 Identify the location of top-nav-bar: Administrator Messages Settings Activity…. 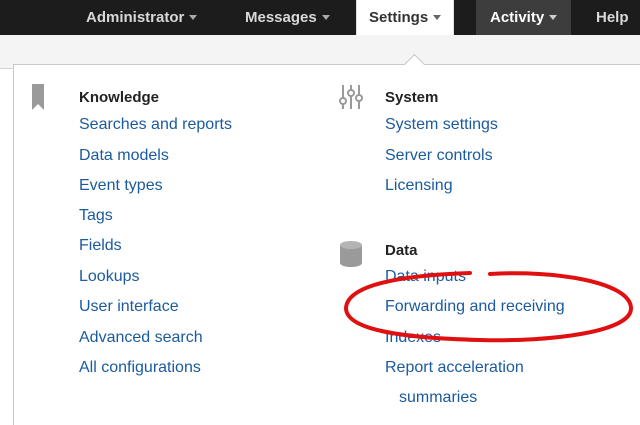
(320, 17).